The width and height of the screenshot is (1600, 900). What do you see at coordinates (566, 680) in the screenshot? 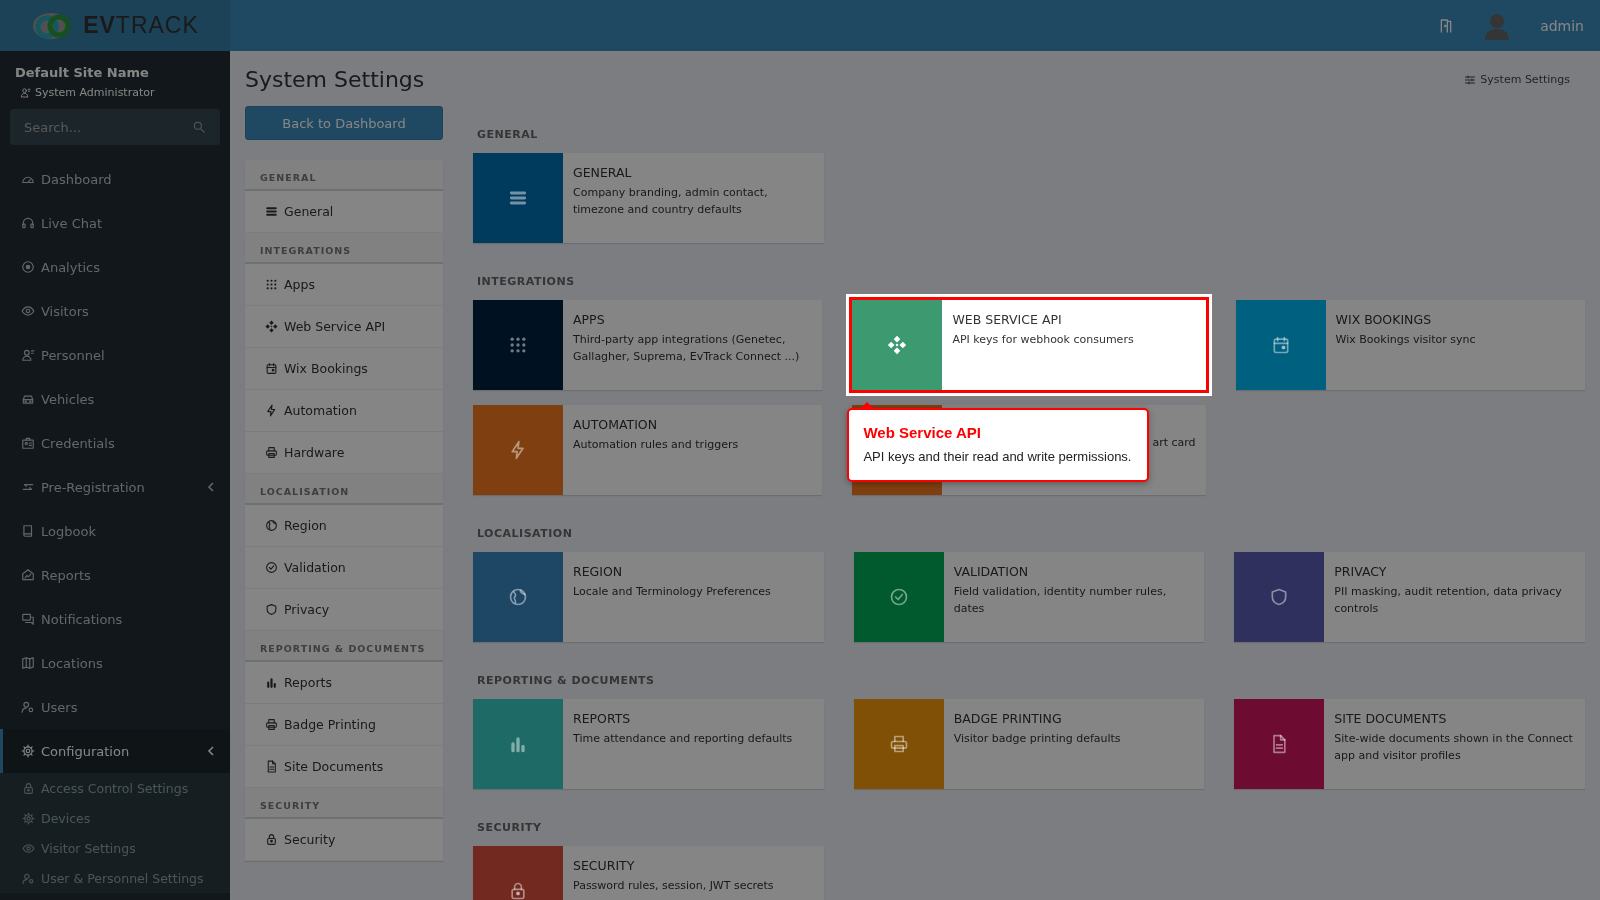
I see `section-heading: REPORTING & DOCUMENTS` at bounding box center [566, 680].